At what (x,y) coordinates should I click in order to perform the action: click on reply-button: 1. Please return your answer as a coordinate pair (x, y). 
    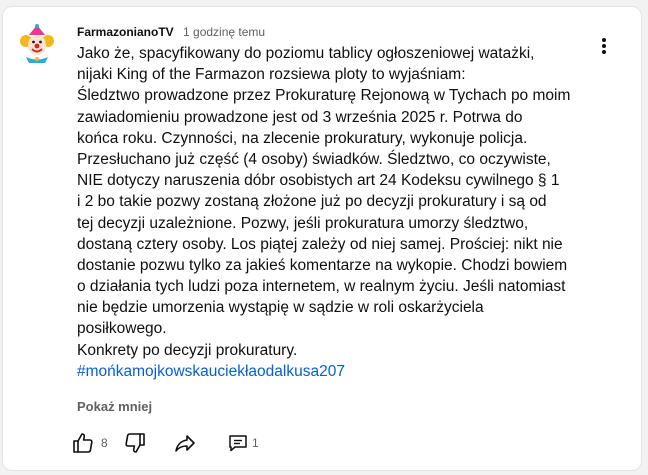
    Looking at the image, I should click on (243, 443).